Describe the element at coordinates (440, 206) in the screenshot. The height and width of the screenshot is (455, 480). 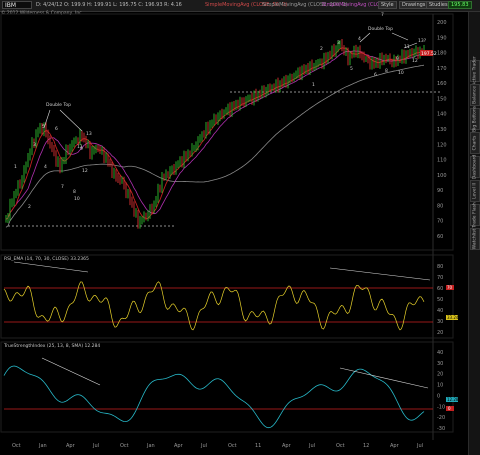
I see `price-axis-tick: 80` at that location.